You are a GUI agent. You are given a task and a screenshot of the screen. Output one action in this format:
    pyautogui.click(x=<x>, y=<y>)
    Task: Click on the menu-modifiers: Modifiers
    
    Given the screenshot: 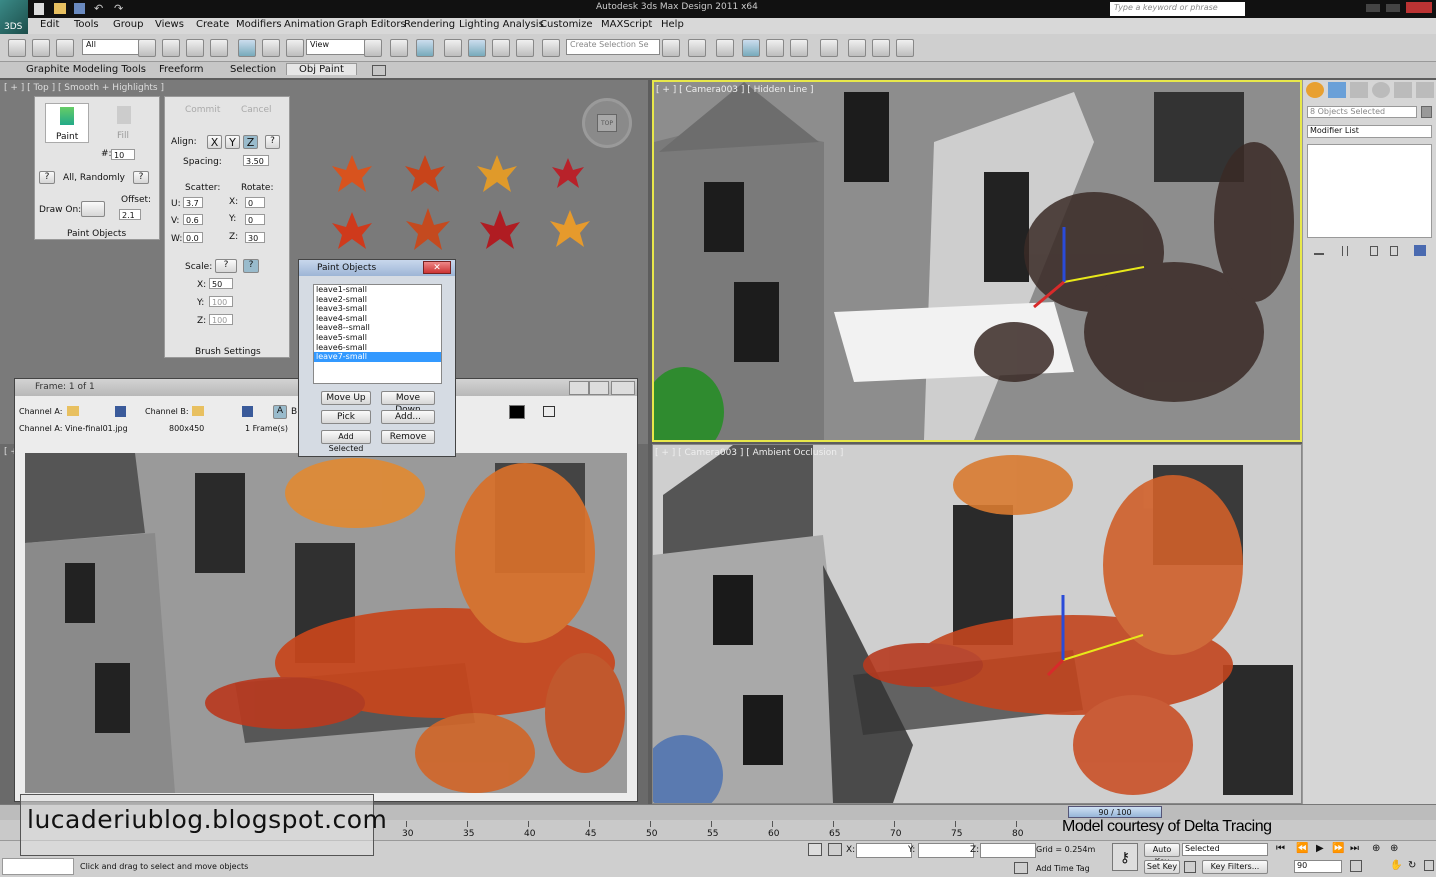 What is the action you would take?
    pyautogui.click(x=259, y=24)
    